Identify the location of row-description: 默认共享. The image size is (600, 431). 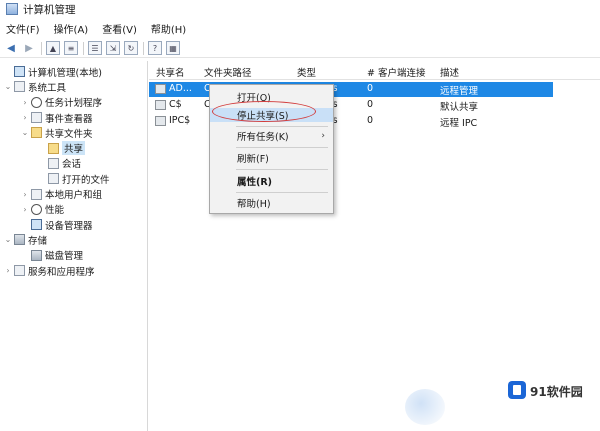
(459, 107).